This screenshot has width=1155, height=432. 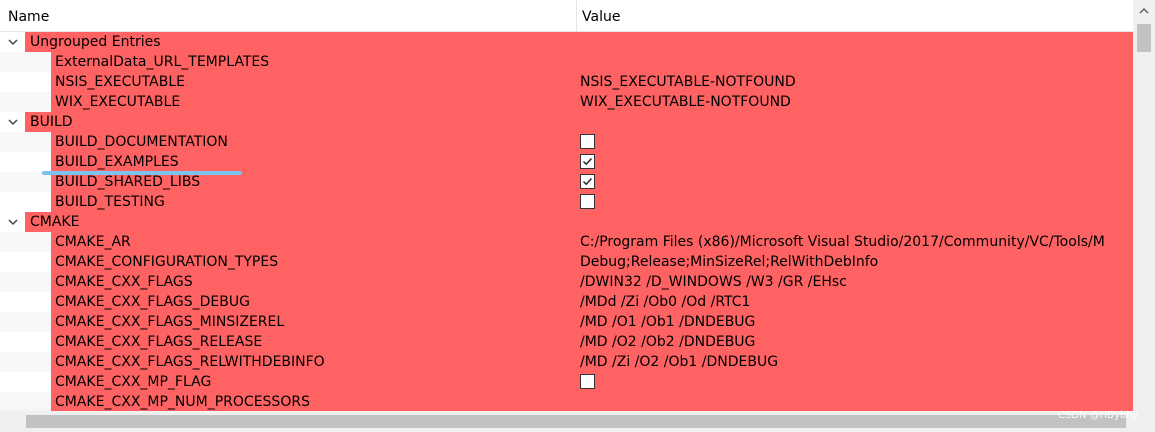 What do you see at coordinates (566, 82) in the screenshot?
I see `table-row: NSIS_EXECUTABLE NSIS_EXECUTABLE-NOTFOUND` at bounding box center [566, 82].